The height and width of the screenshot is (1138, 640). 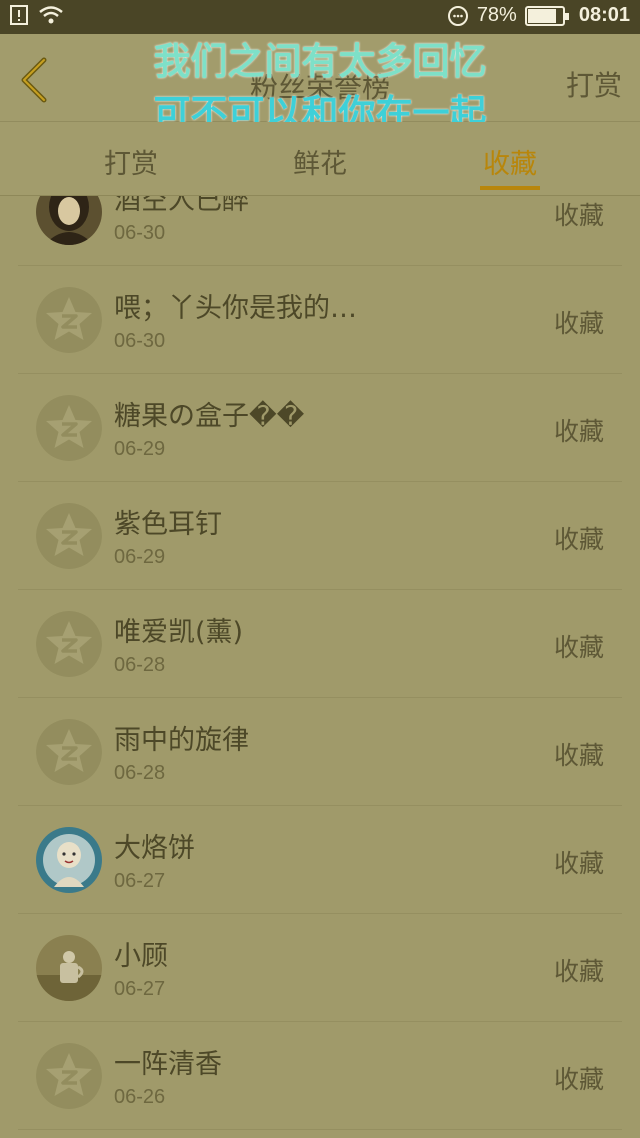 I want to click on user-name: 大烙饼, so click(x=154, y=848).